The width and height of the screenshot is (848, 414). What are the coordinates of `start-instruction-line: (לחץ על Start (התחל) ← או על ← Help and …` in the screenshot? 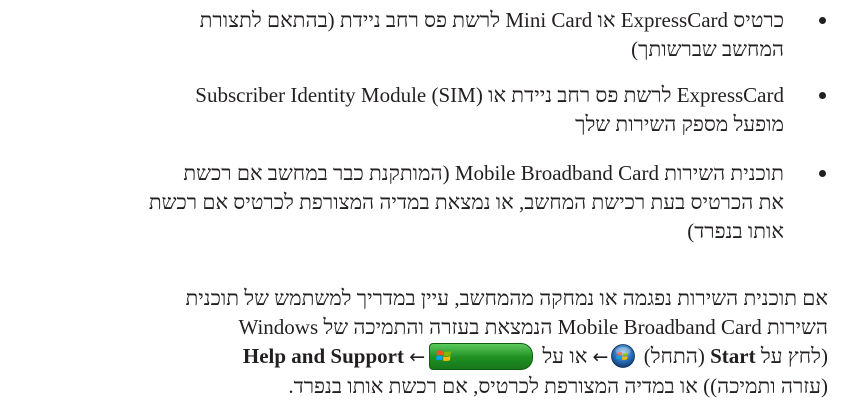 It's located at (415, 357).